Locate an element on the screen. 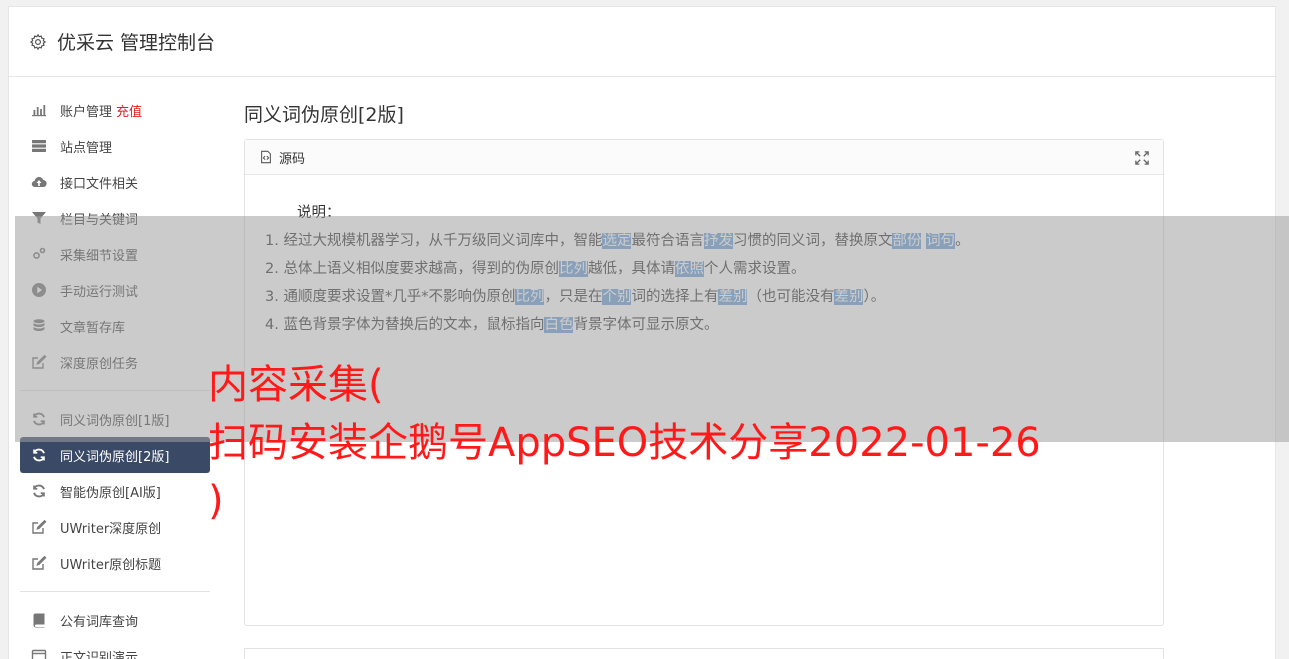 The image size is (1289, 659). cloud-upload-icon is located at coordinates (39, 182).